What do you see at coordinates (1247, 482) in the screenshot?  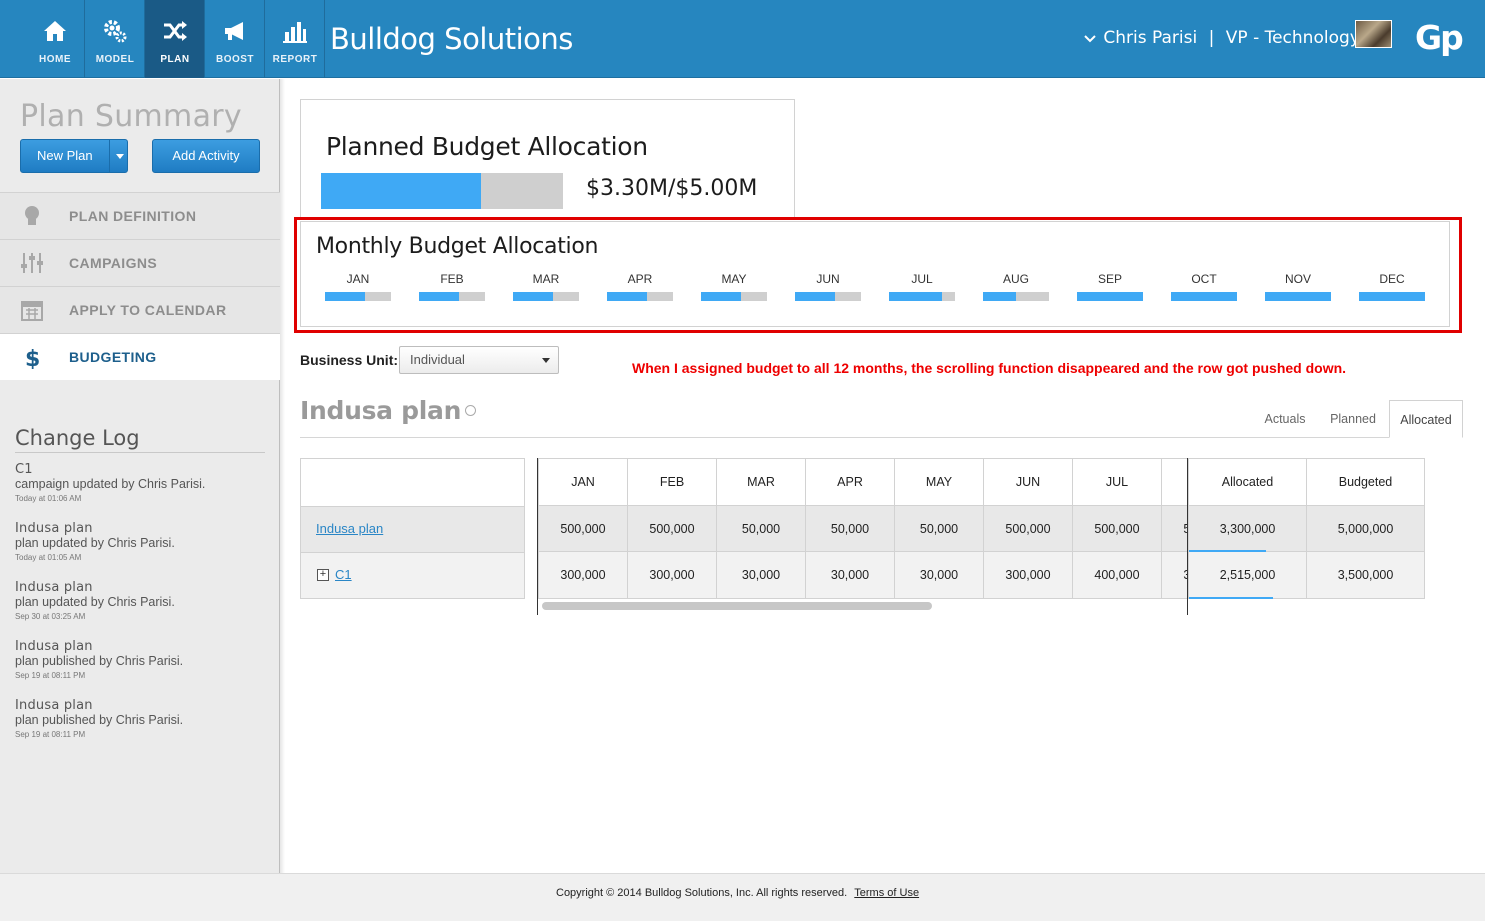 I see `column-header-allocated: Allocated` at bounding box center [1247, 482].